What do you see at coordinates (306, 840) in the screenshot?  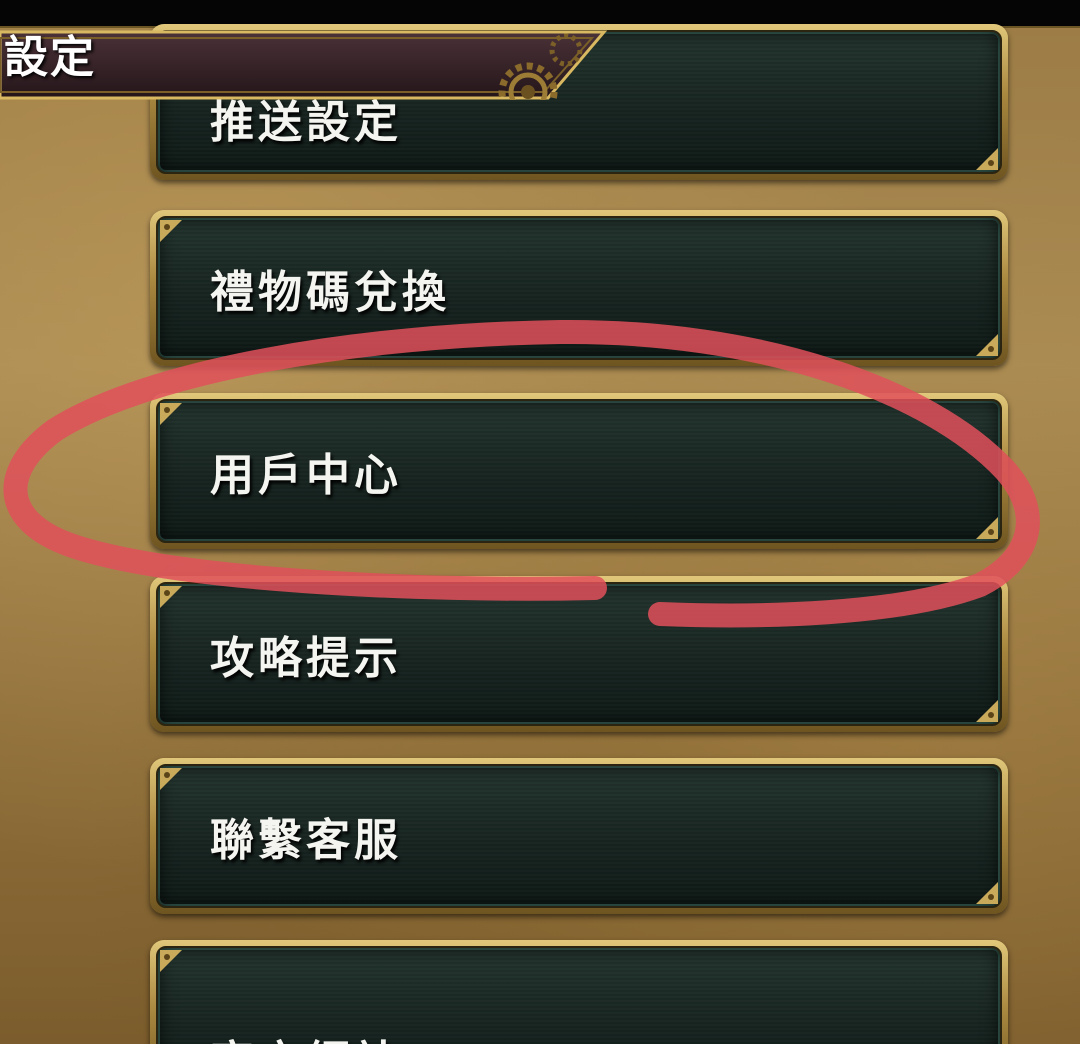 I see `menu-item-label: 聯繫客服` at bounding box center [306, 840].